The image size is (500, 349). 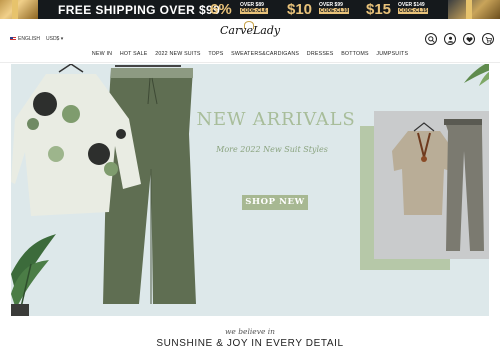 What do you see at coordinates (488, 39) in the screenshot?
I see `cart-icon` at bounding box center [488, 39].